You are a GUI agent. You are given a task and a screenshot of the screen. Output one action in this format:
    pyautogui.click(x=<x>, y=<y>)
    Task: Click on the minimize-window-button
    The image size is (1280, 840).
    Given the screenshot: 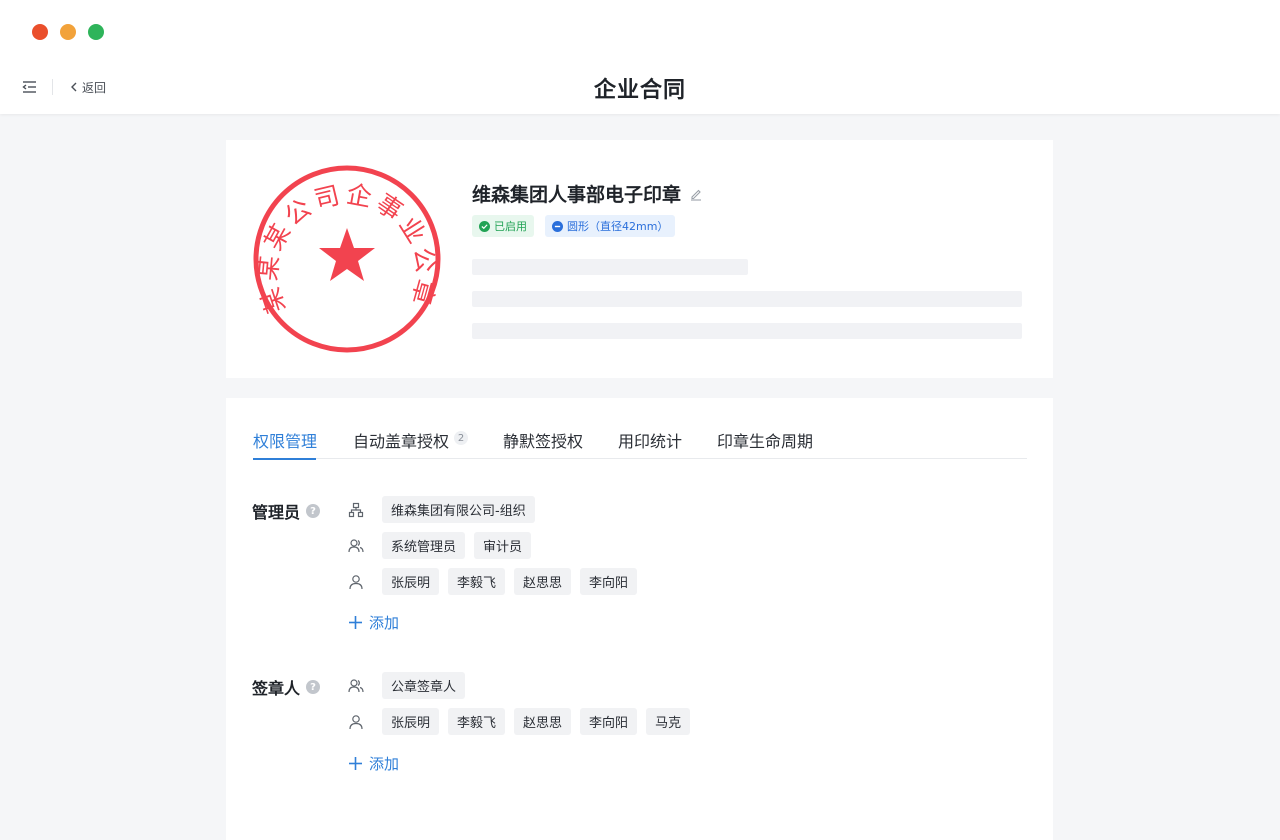 What is the action you would take?
    pyautogui.click(x=68, y=32)
    